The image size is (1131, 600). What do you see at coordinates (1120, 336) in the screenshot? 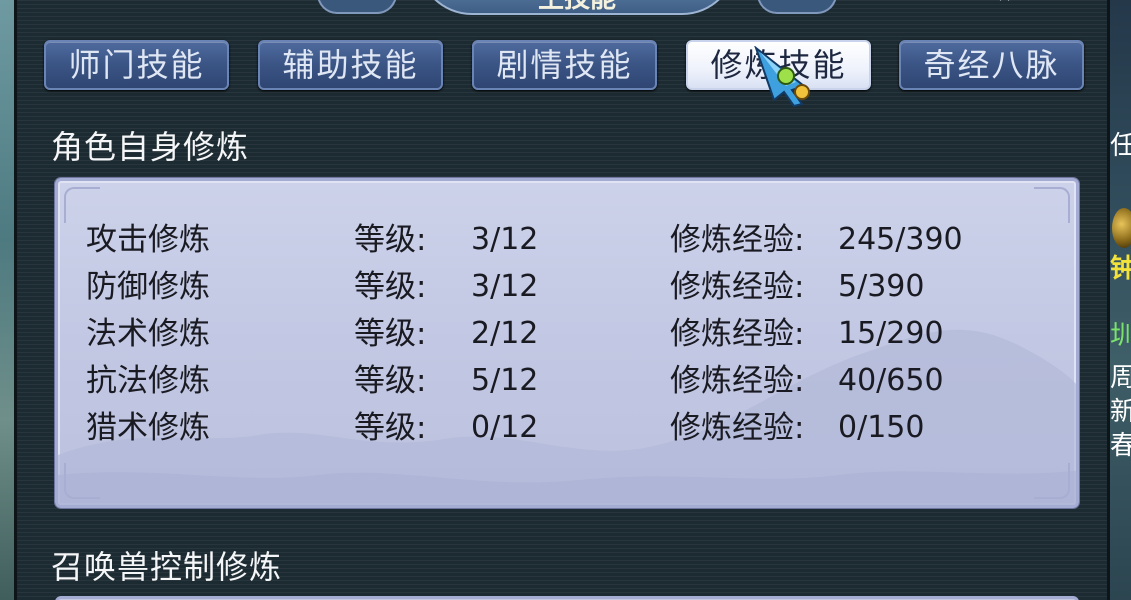
I see `scene-text-fragment: 圳` at bounding box center [1120, 336].